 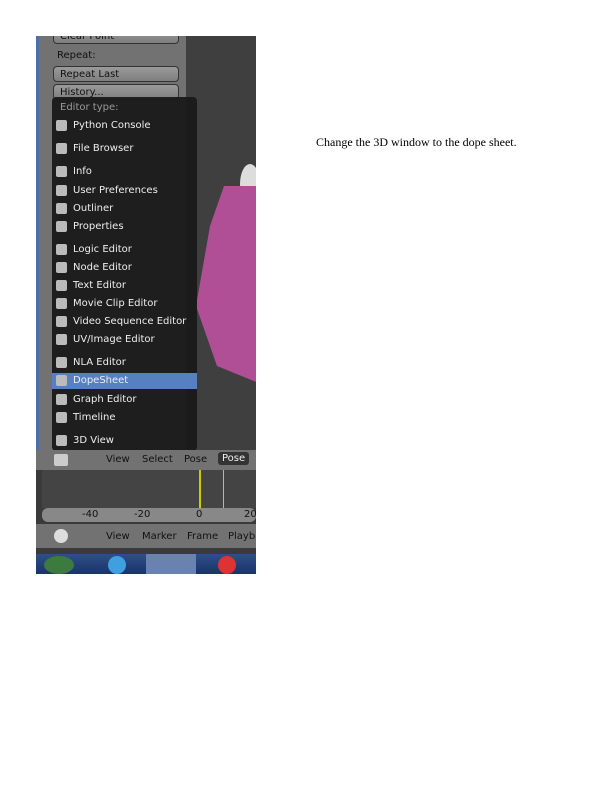 I want to click on menu-item: UV/Image Editor, so click(x=124, y=340).